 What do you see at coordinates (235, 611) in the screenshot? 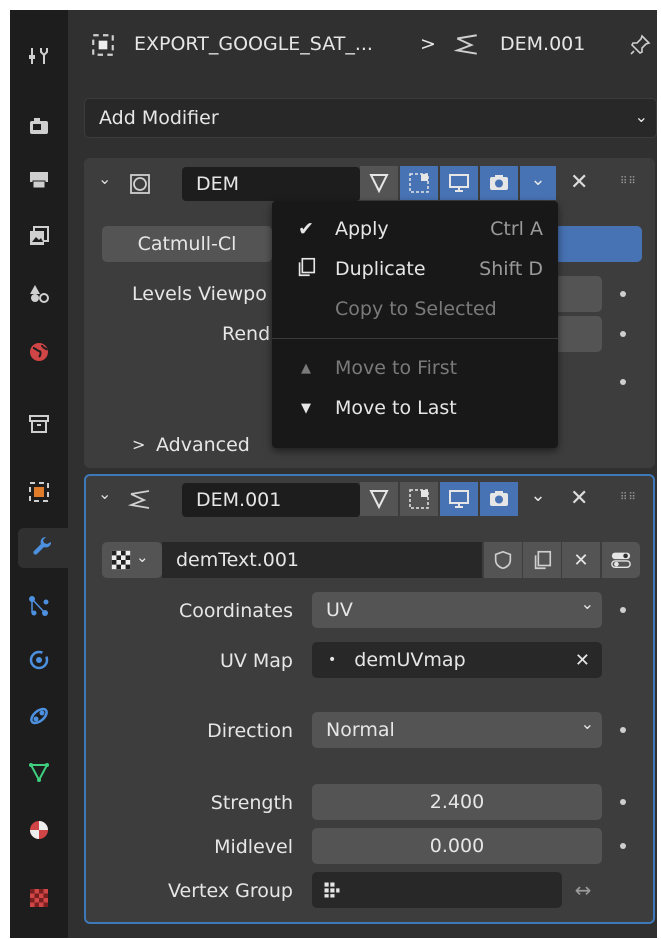
I see `coordinates-label: Coordinates` at bounding box center [235, 611].